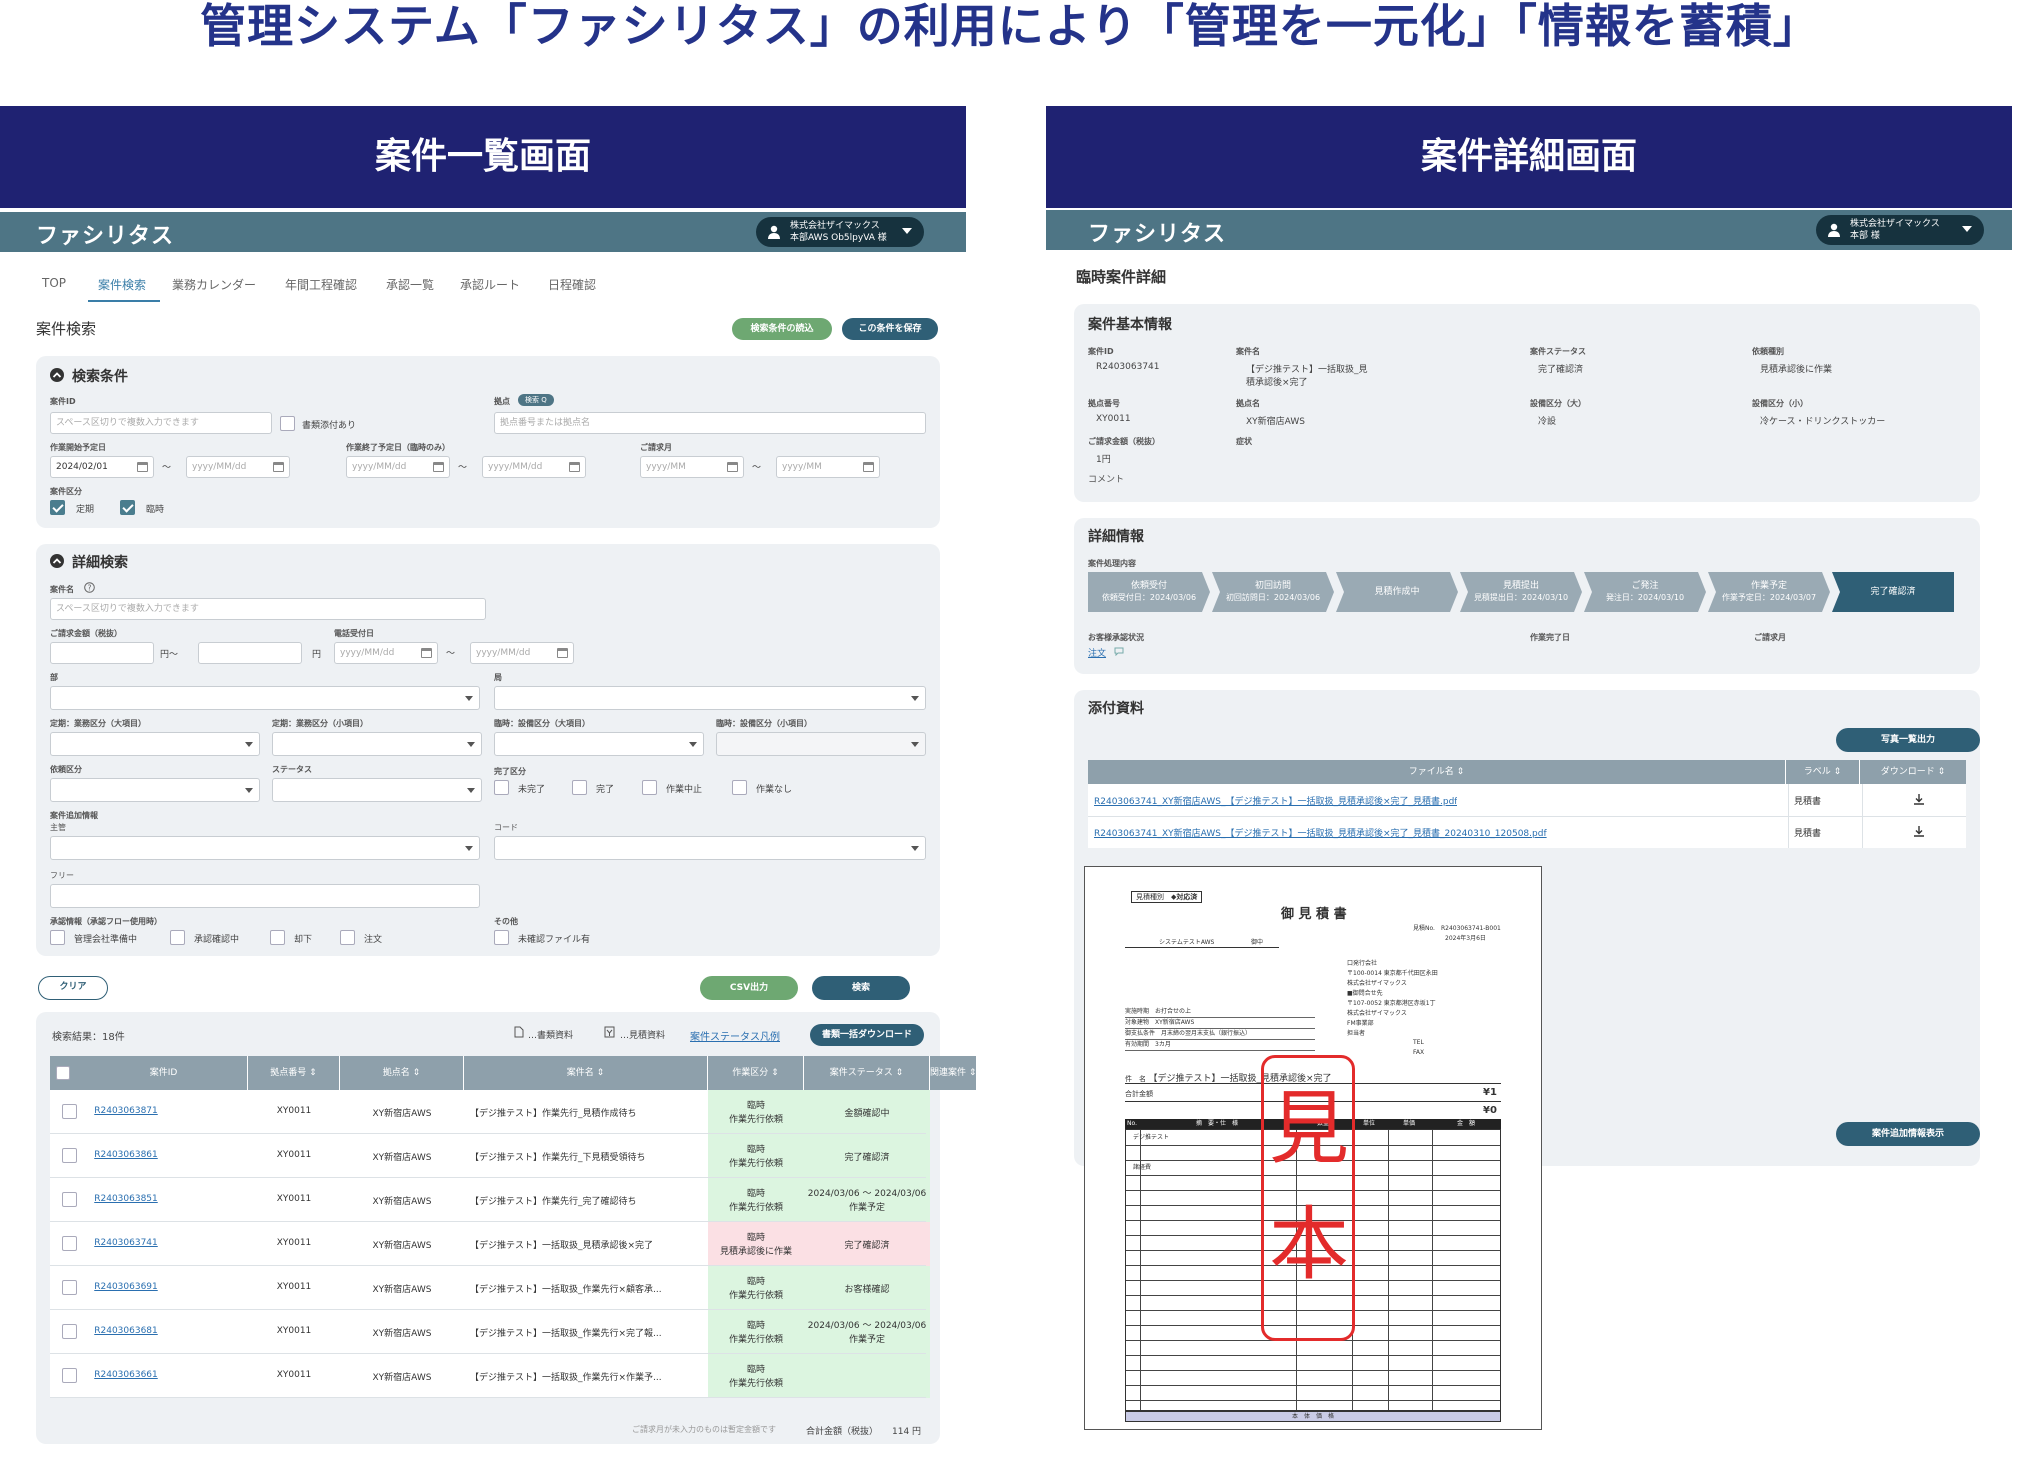  Describe the element at coordinates (599, 744) in the screenshot. I see `r-big-select` at that location.